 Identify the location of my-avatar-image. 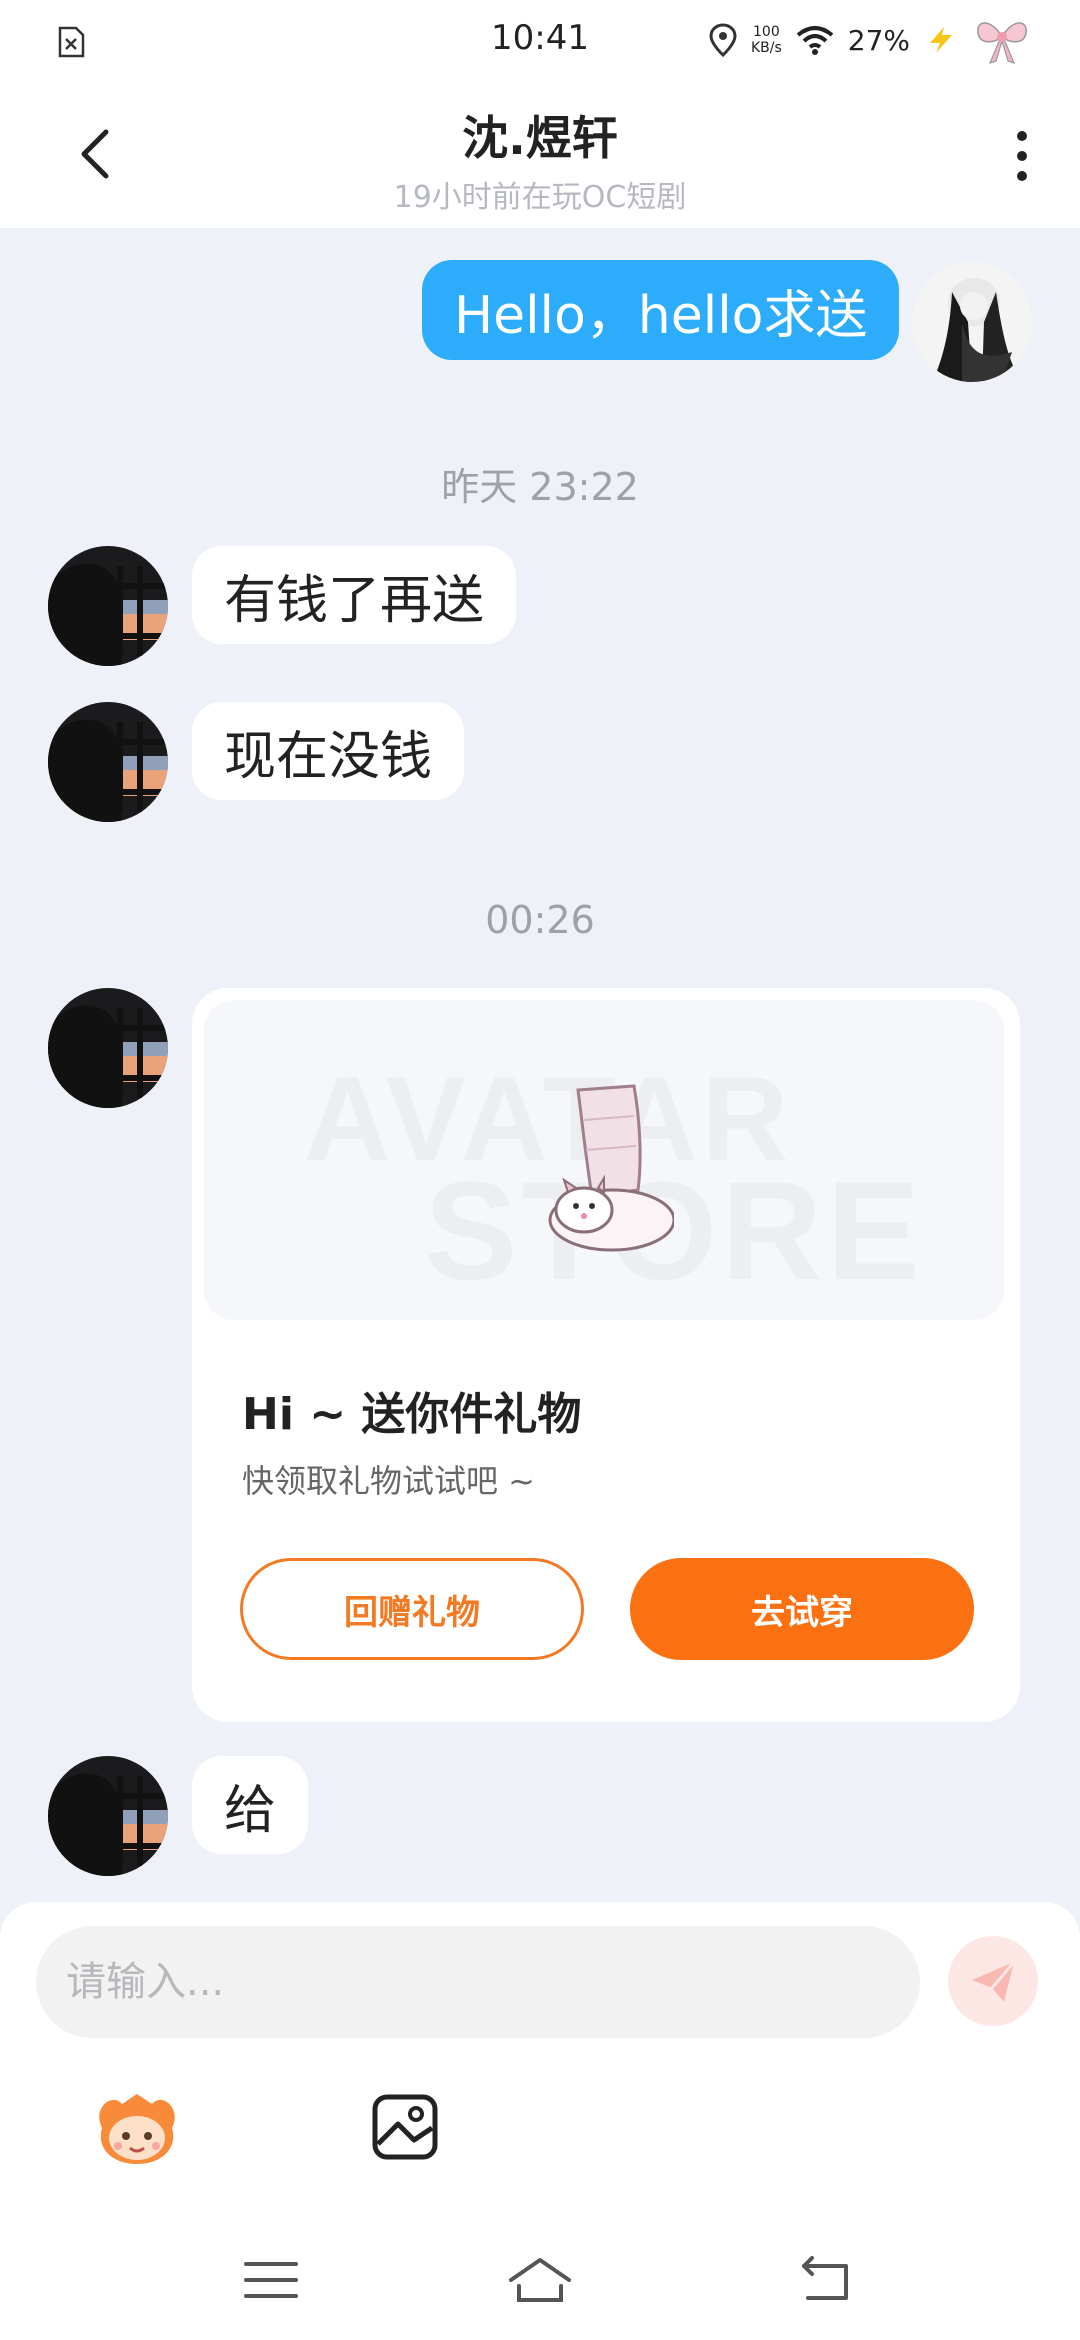
(972, 322).